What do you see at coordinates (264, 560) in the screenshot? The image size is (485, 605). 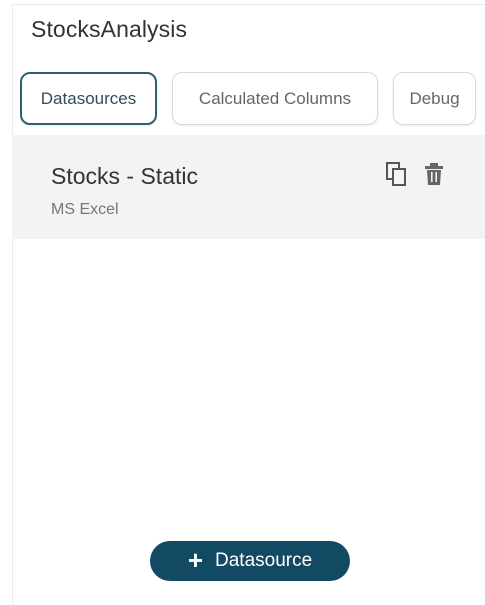 I see `add-datasource-label: Datasource` at bounding box center [264, 560].